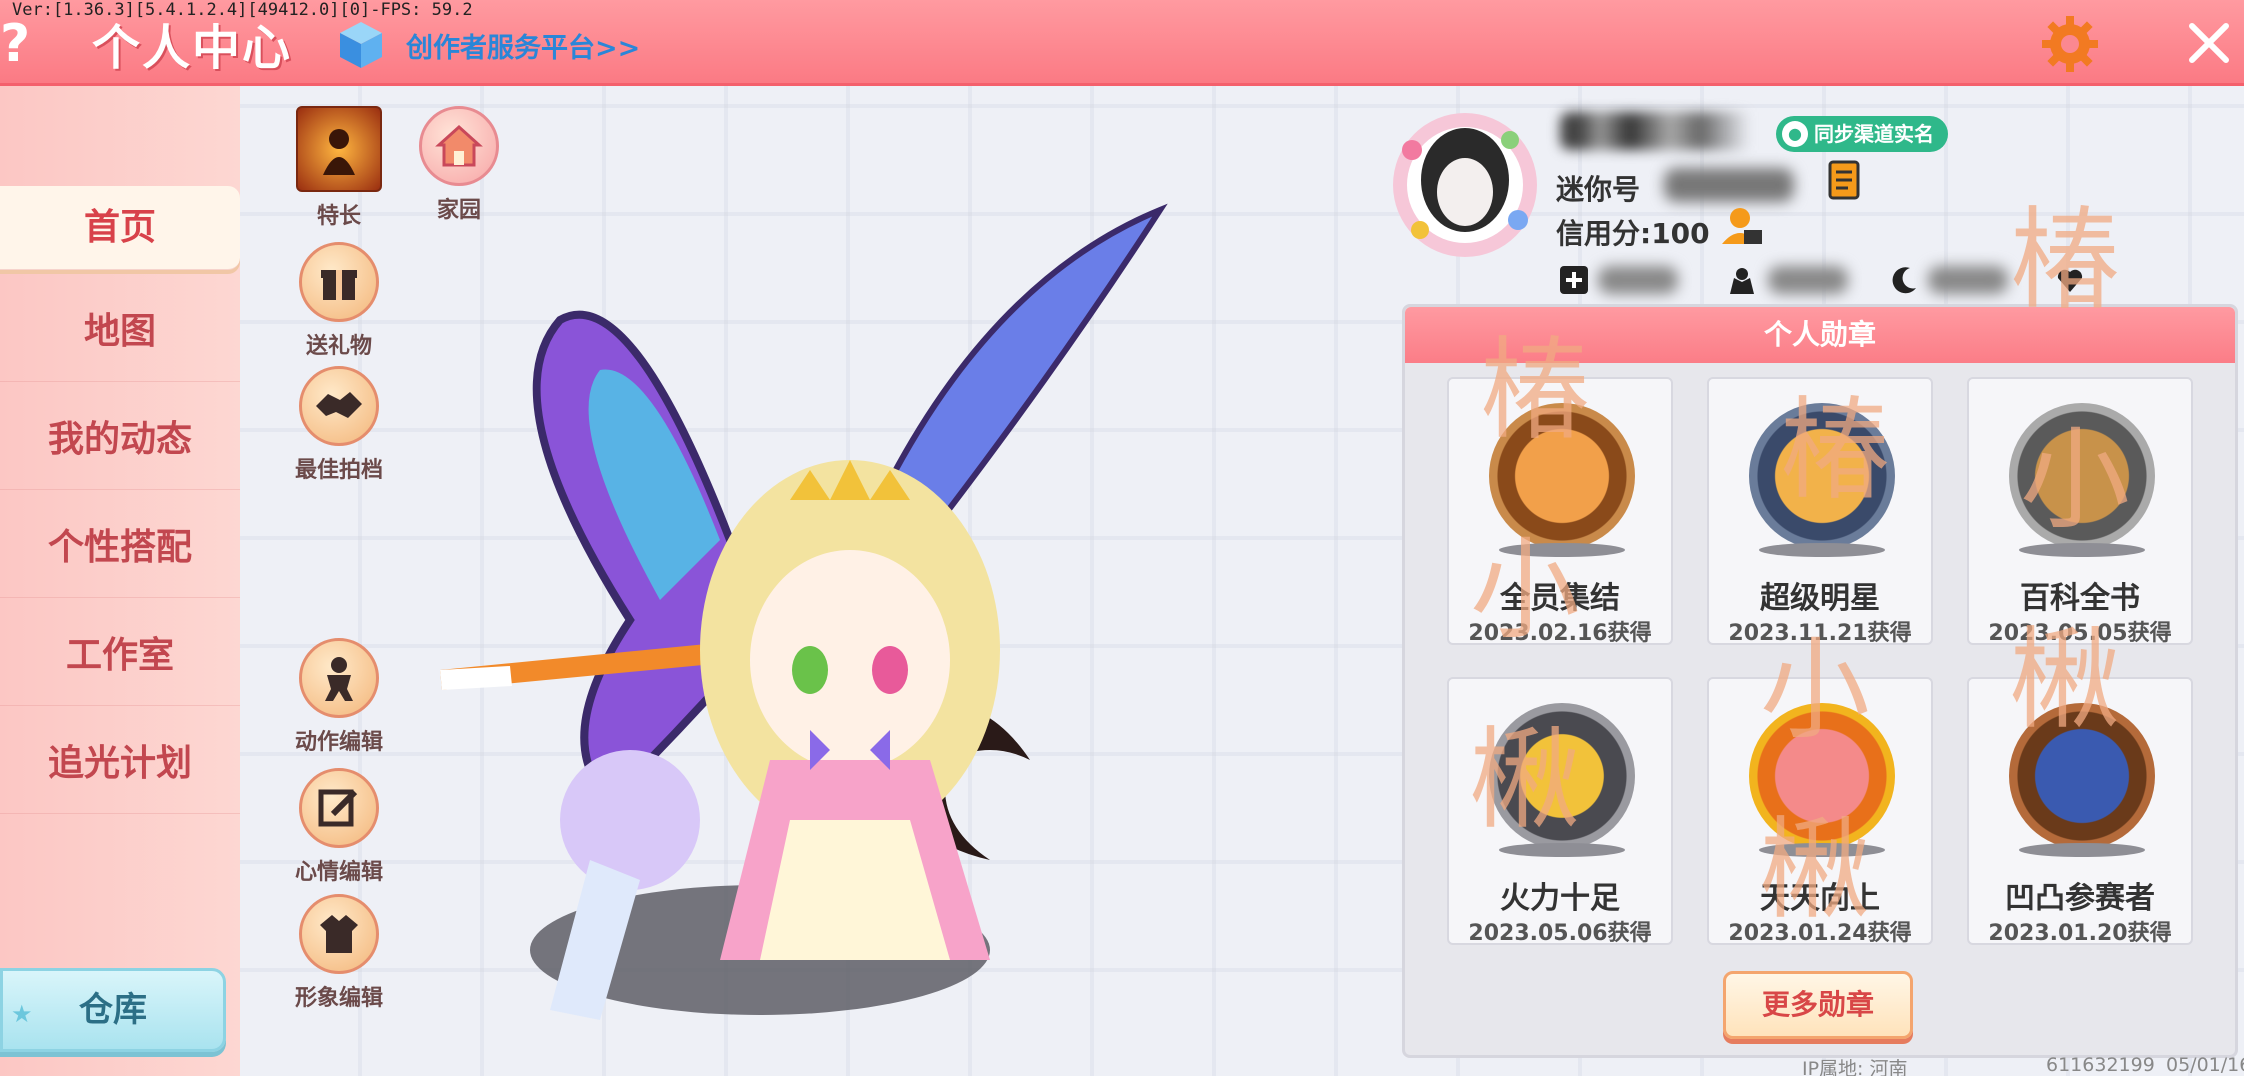  Describe the element at coordinates (120, 656) in the screenshot. I see `sidebar-item-studio: 工作室` at that location.